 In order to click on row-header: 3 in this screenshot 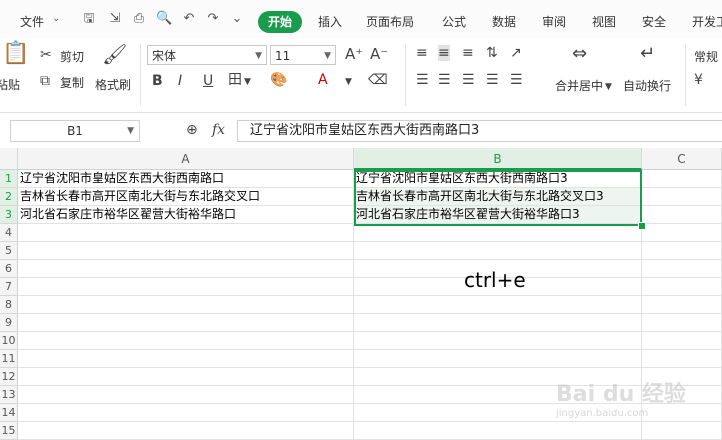, I will do `click(9, 215)`.